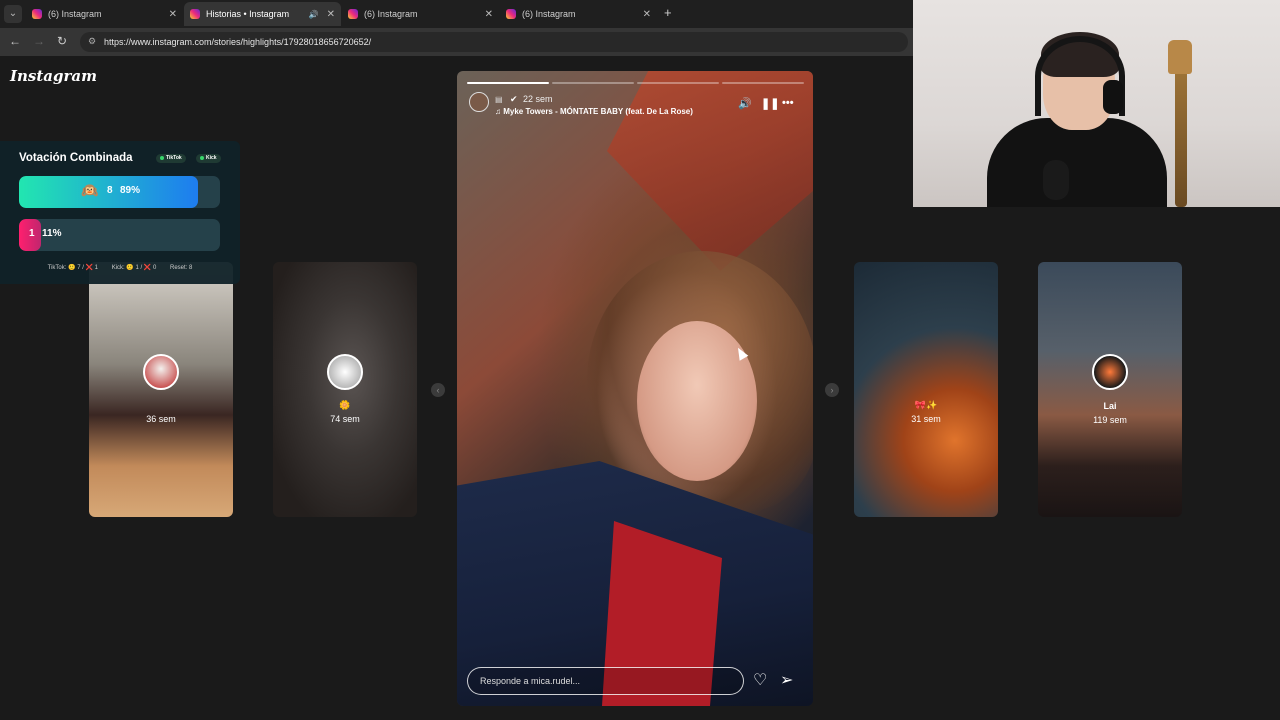  I want to click on music-icon: ♫, so click(499, 111).